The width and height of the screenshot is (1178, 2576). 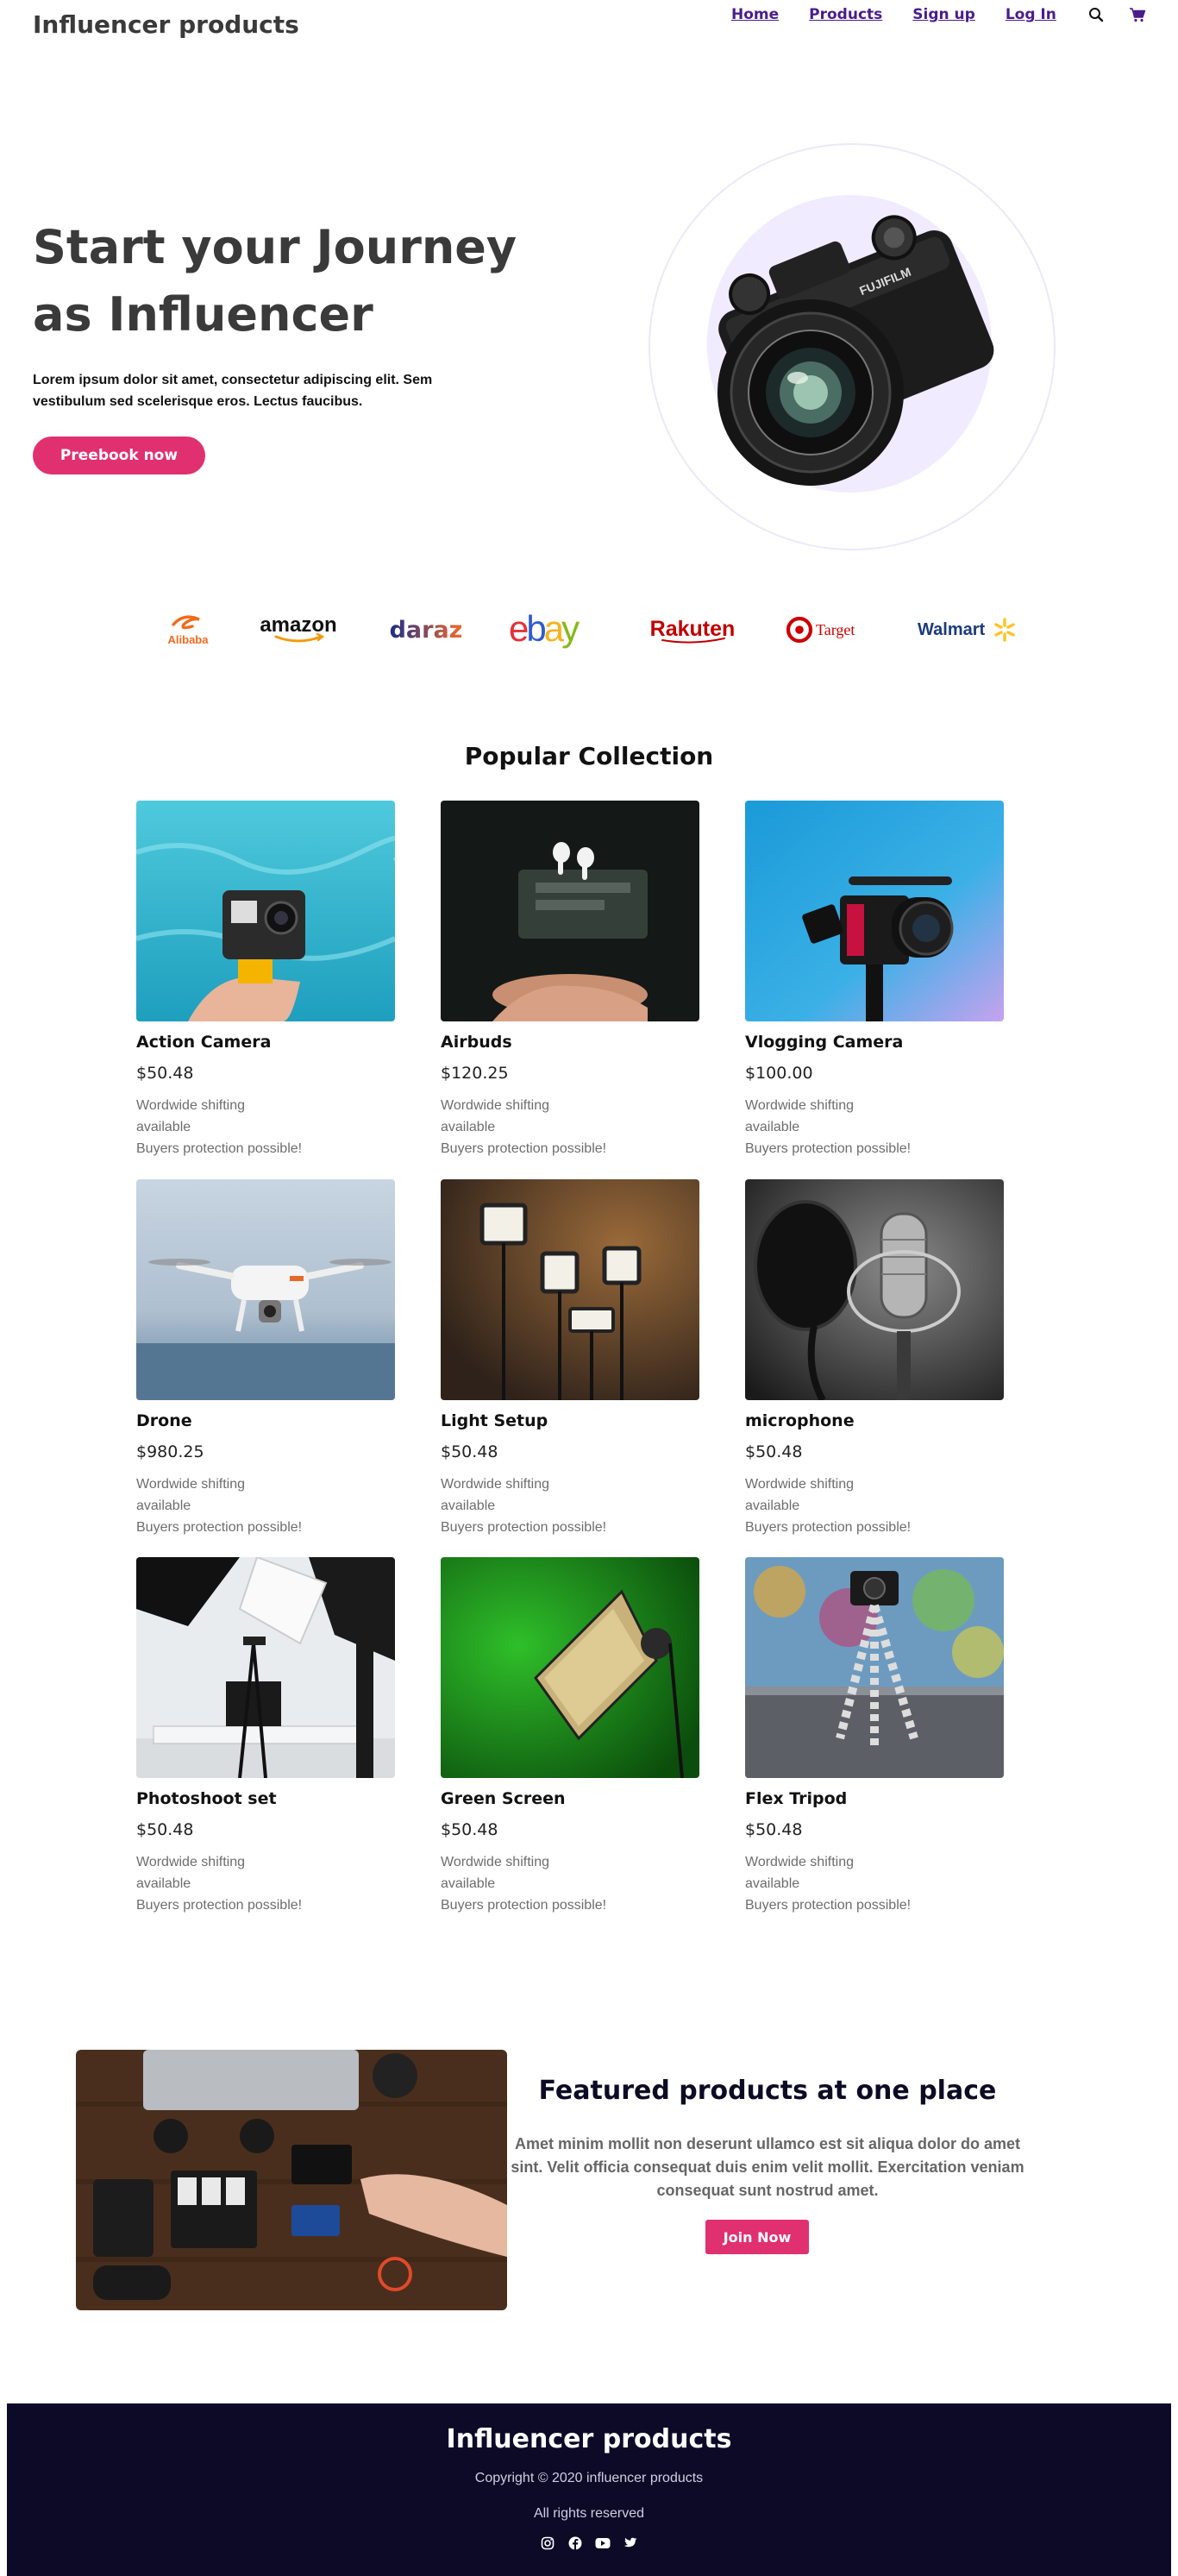 I want to click on svg-text: Rakuten, so click(x=693, y=629).